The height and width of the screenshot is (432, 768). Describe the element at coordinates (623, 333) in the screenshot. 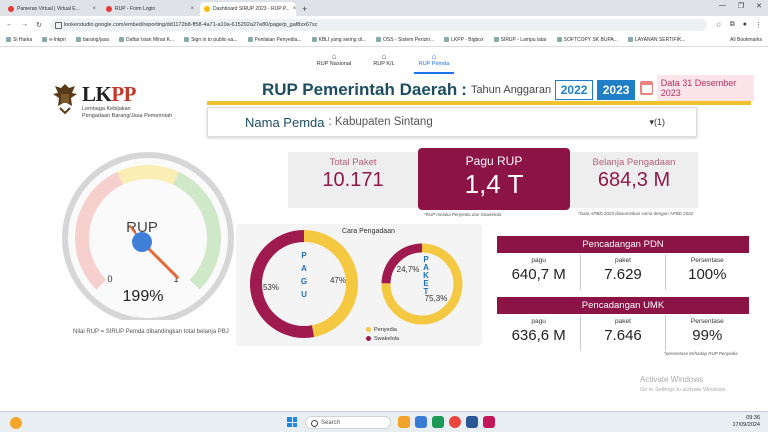

I see `umk-paket: paket 7.646` at that location.